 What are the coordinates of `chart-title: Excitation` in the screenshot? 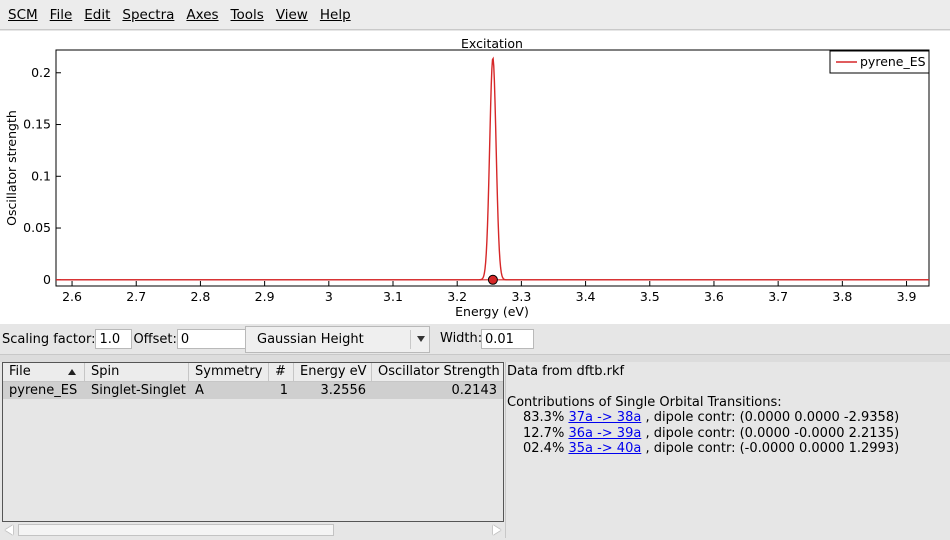 It's located at (492, 43).